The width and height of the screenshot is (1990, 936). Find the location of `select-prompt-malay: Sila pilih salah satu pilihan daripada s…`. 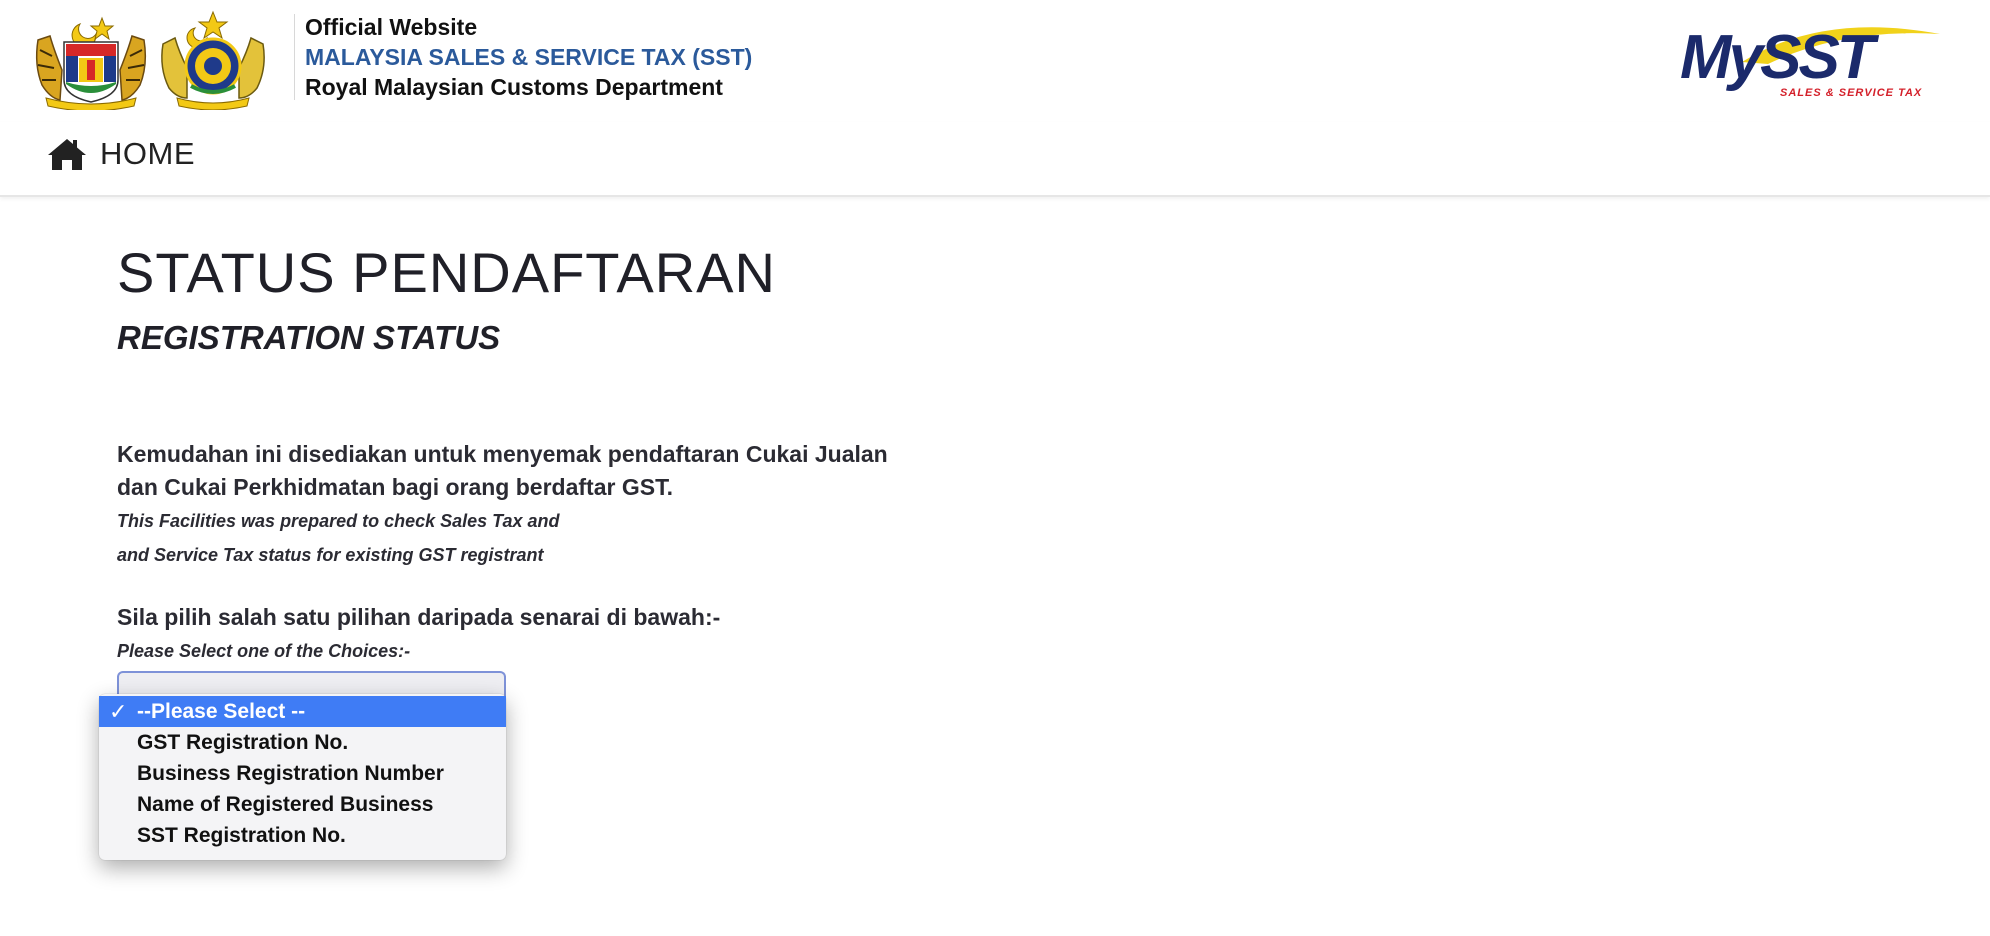

select-prompt-malay: Sila pilih salah satu pilihan daripada s… is located at coordinates (419, 617).